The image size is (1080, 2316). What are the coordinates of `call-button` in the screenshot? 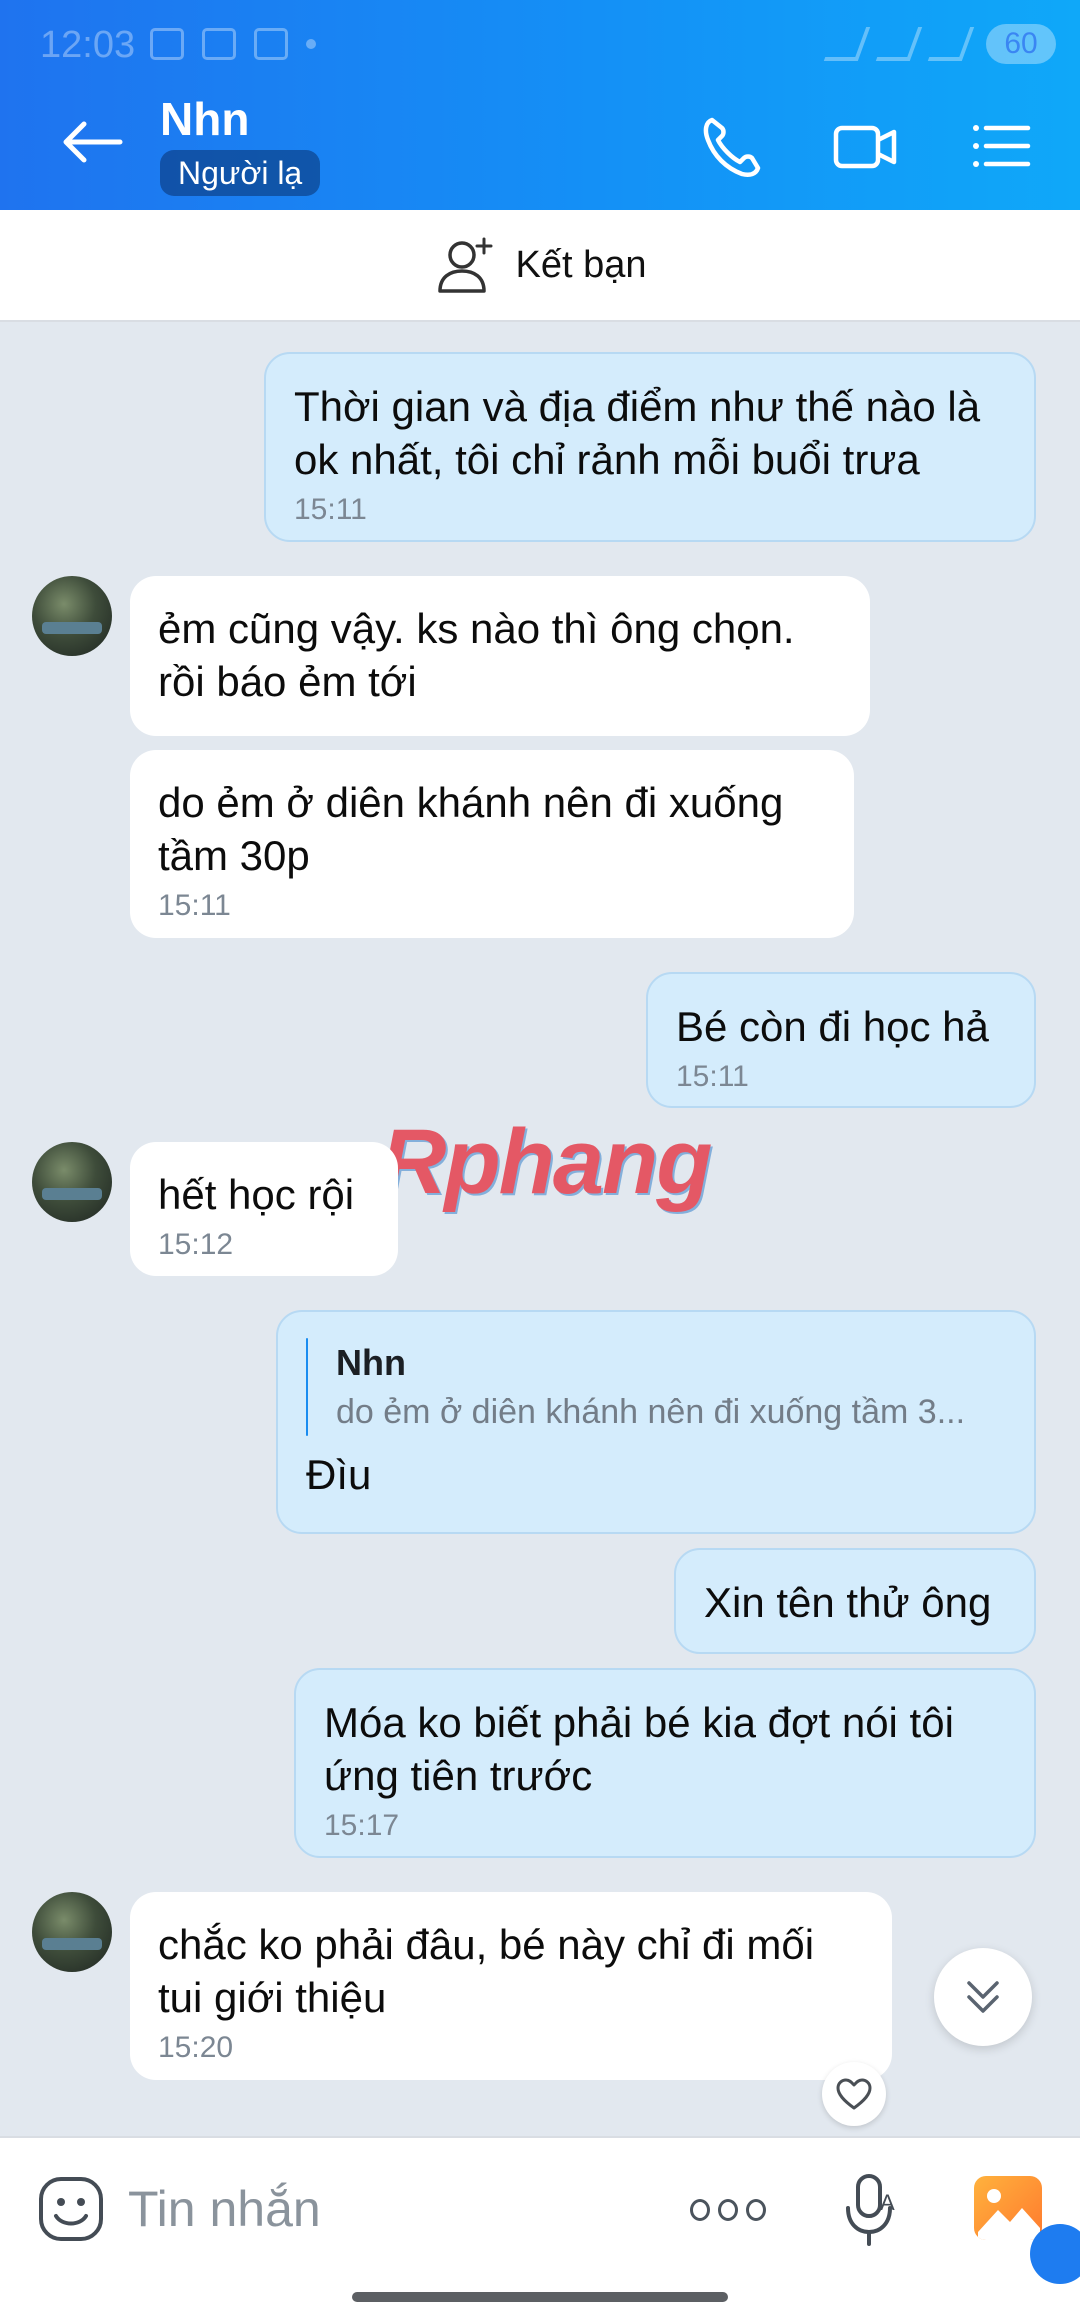 It's located at (731, 149).